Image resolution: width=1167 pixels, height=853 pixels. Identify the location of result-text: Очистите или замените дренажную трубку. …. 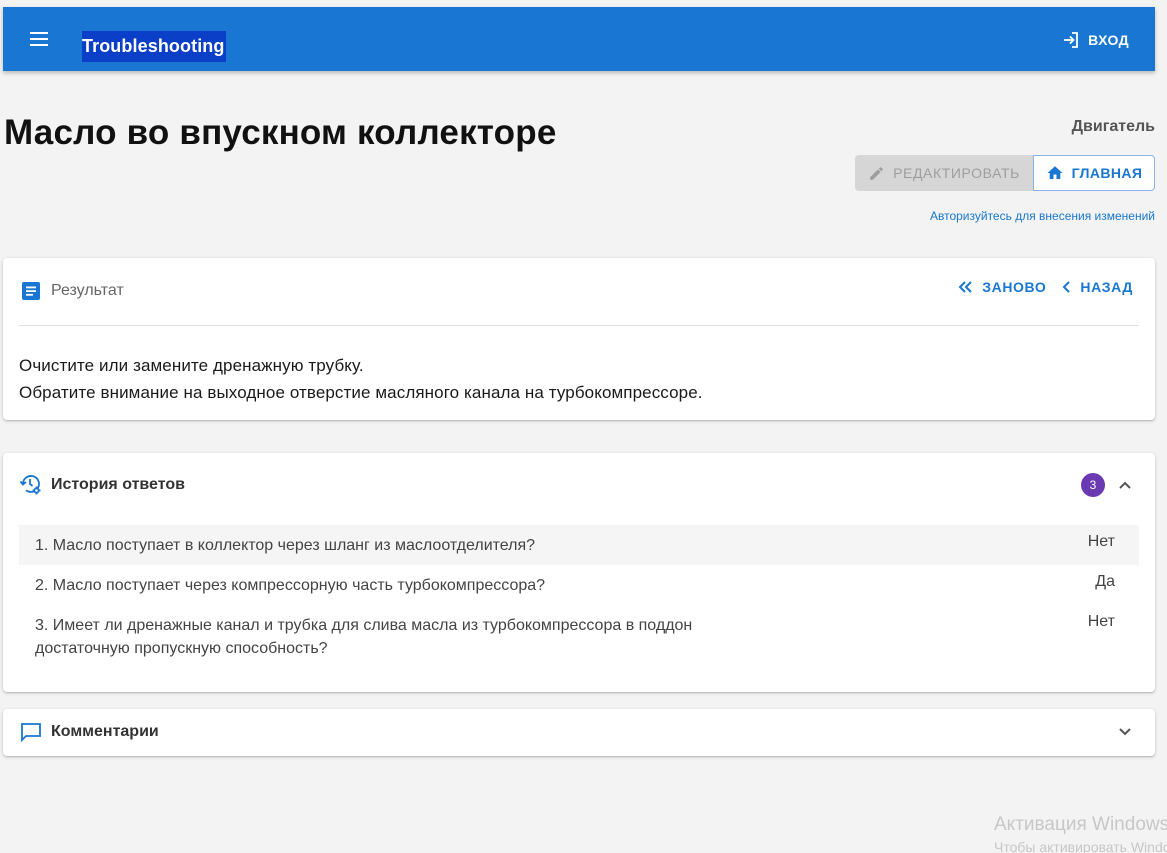
(361, 379).